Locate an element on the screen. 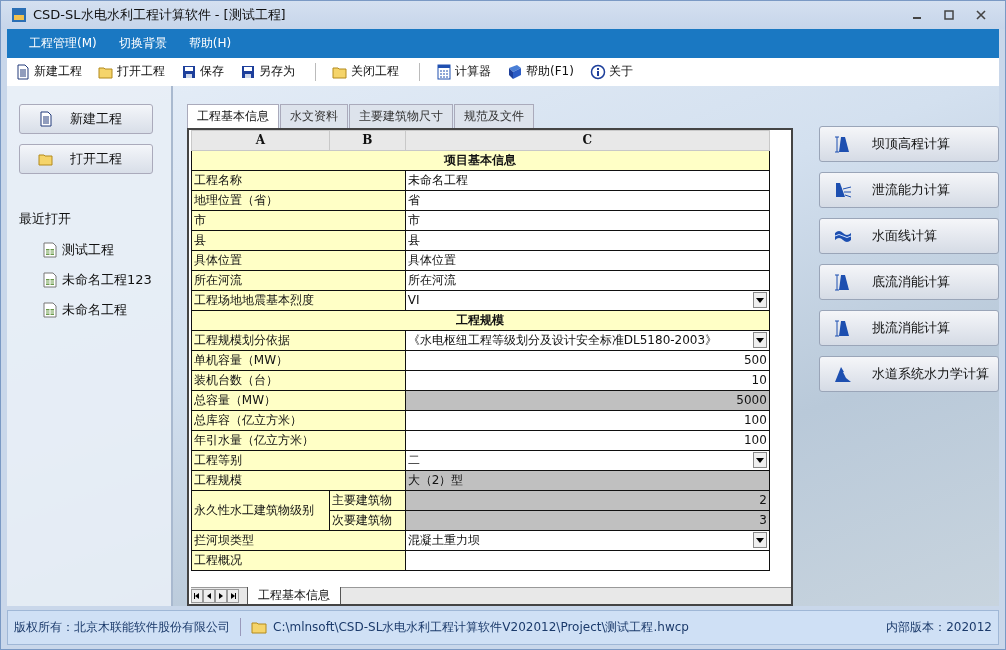  sidebar-button: 新建工程 is located at coordinates (86, 118).